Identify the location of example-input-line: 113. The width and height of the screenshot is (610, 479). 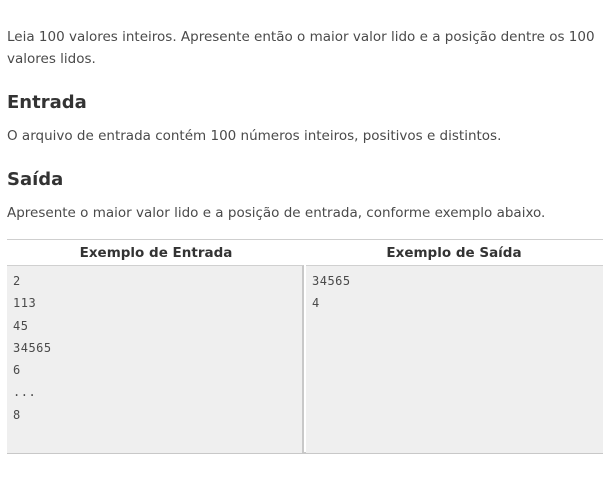
(25, 303).